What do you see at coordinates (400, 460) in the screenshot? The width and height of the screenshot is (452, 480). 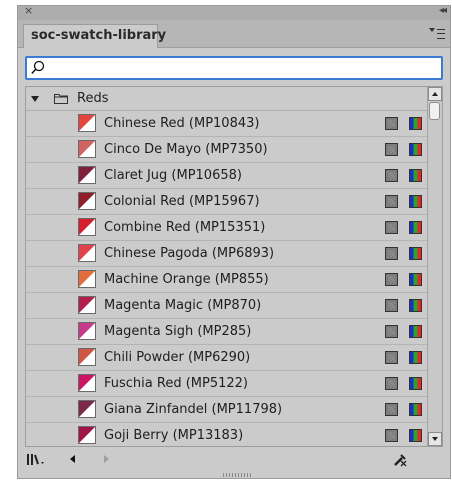 I see `delete-swatch-icon` at bounding box center [400, 460].